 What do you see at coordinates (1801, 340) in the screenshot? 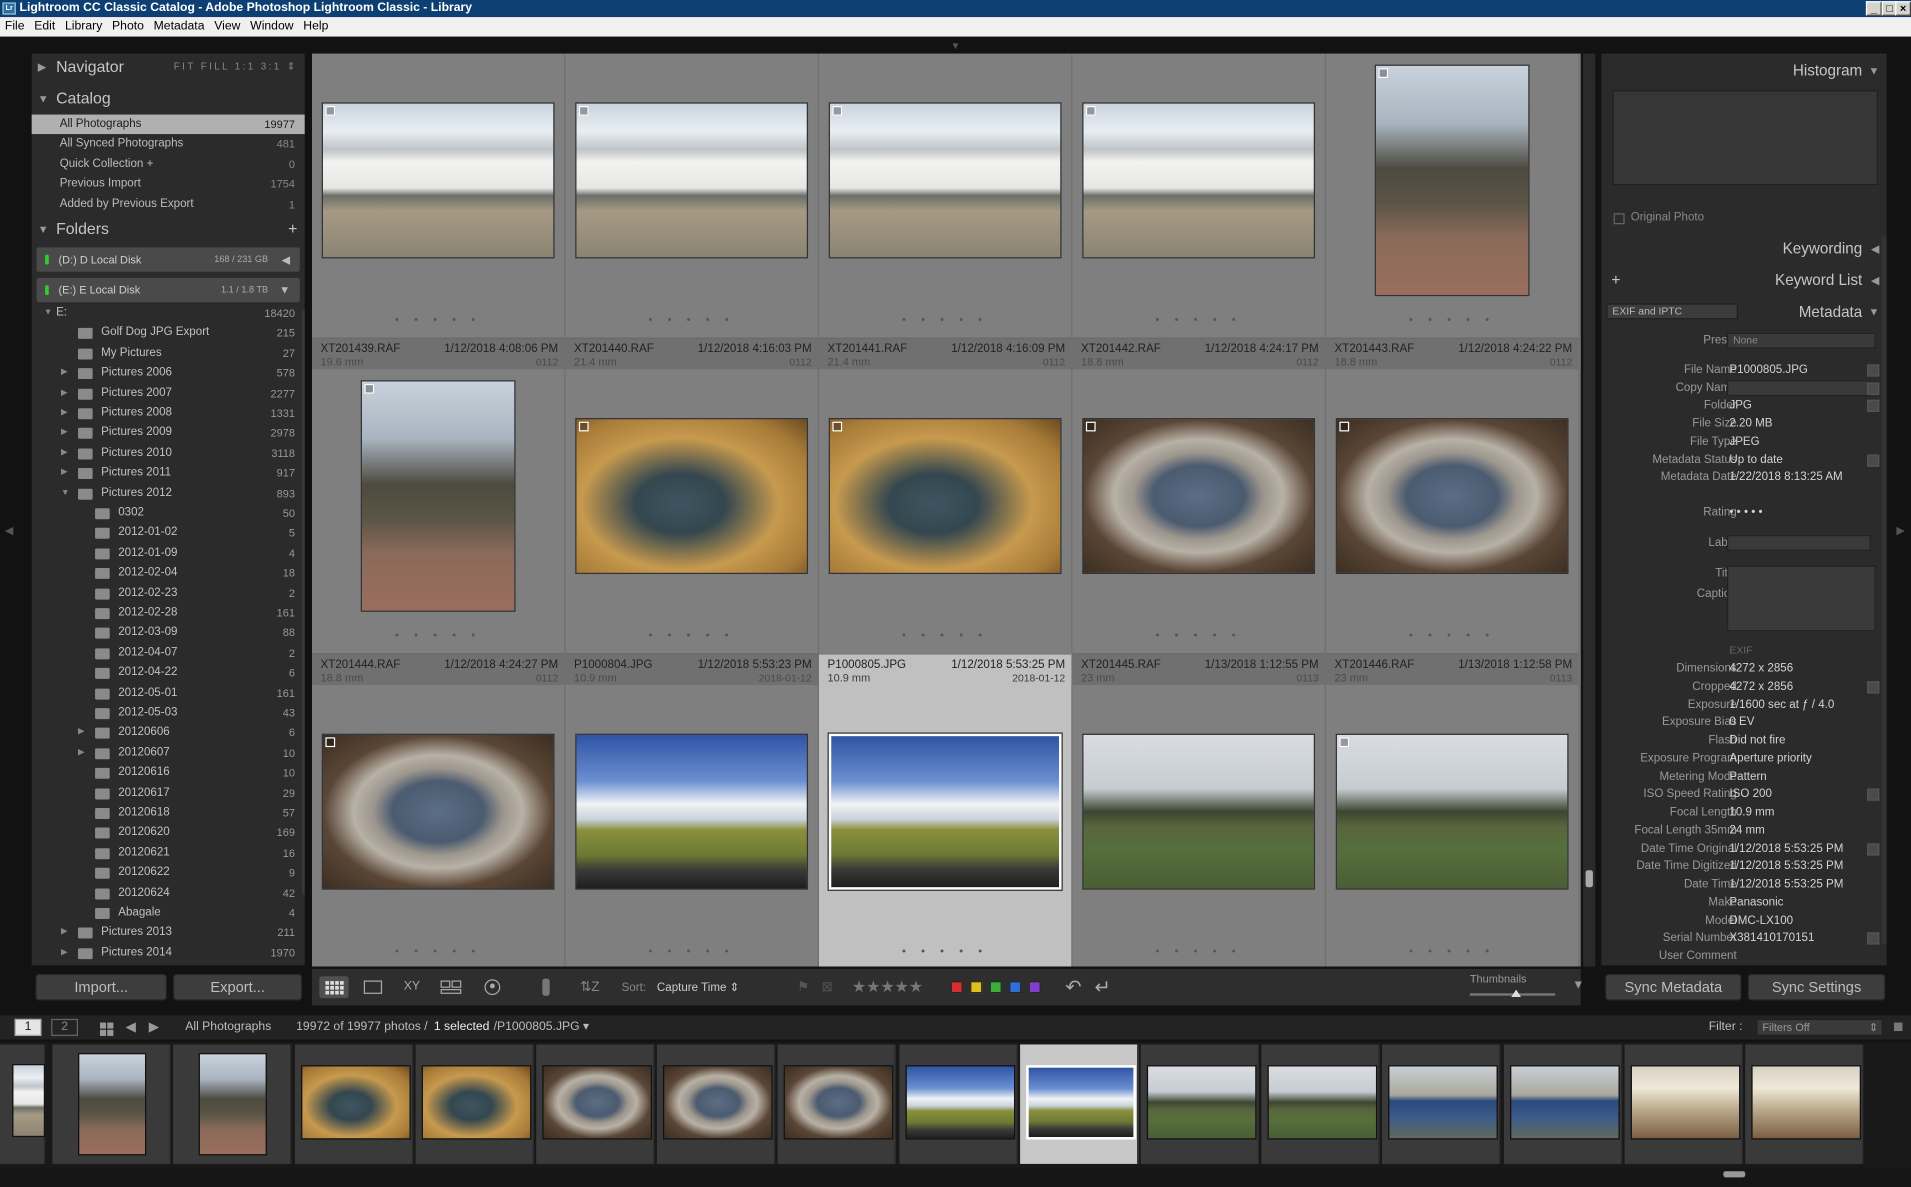
I see `preset-select: None` at bounding box center [1801, 340].